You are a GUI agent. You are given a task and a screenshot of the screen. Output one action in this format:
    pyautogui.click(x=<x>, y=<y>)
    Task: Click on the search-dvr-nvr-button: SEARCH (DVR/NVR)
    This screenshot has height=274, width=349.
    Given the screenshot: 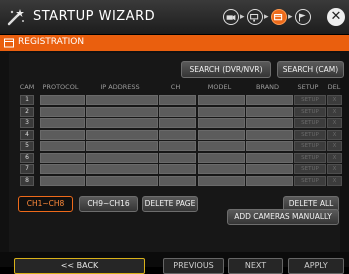 What is the action you would take?
    pyautogui.click(x=226, y=69)
    